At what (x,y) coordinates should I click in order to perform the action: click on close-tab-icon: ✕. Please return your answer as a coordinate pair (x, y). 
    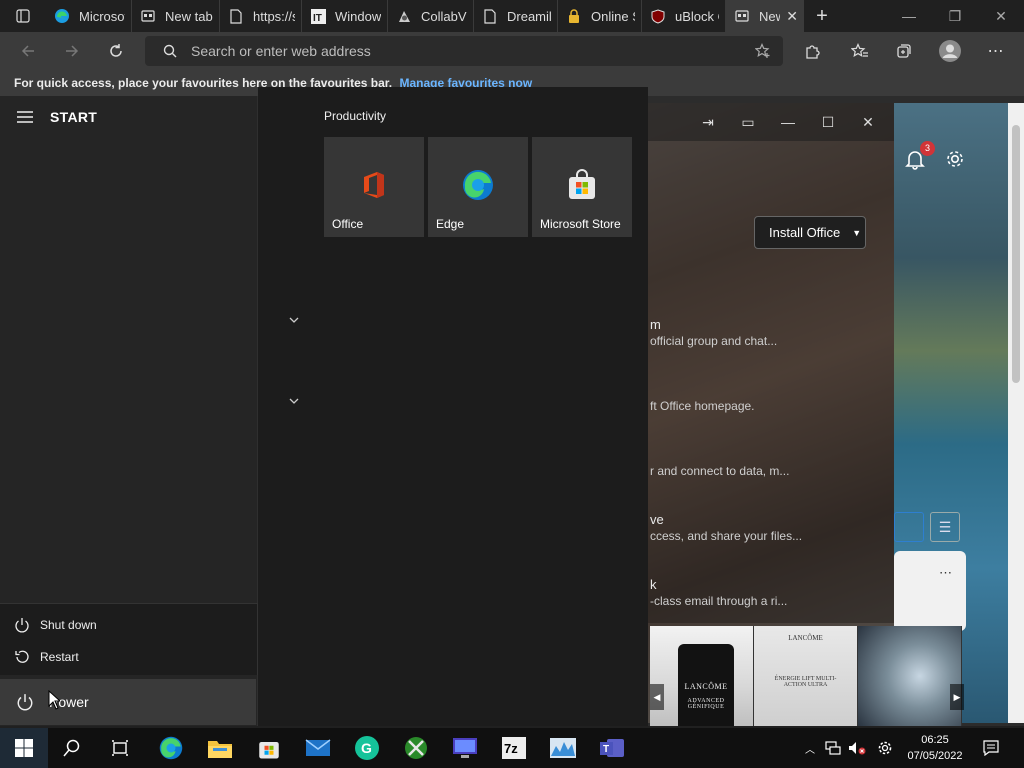
    Looking at the image, I should click on (789, 16).